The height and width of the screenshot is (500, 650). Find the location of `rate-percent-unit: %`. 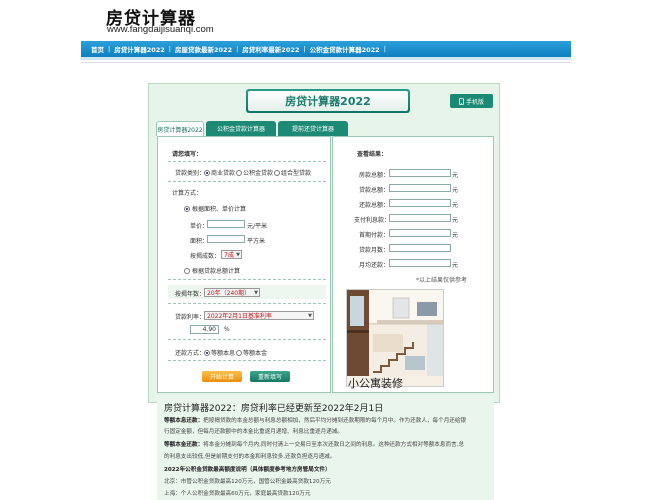

rate-percent-unit: % is located at coordinates (227, 329).